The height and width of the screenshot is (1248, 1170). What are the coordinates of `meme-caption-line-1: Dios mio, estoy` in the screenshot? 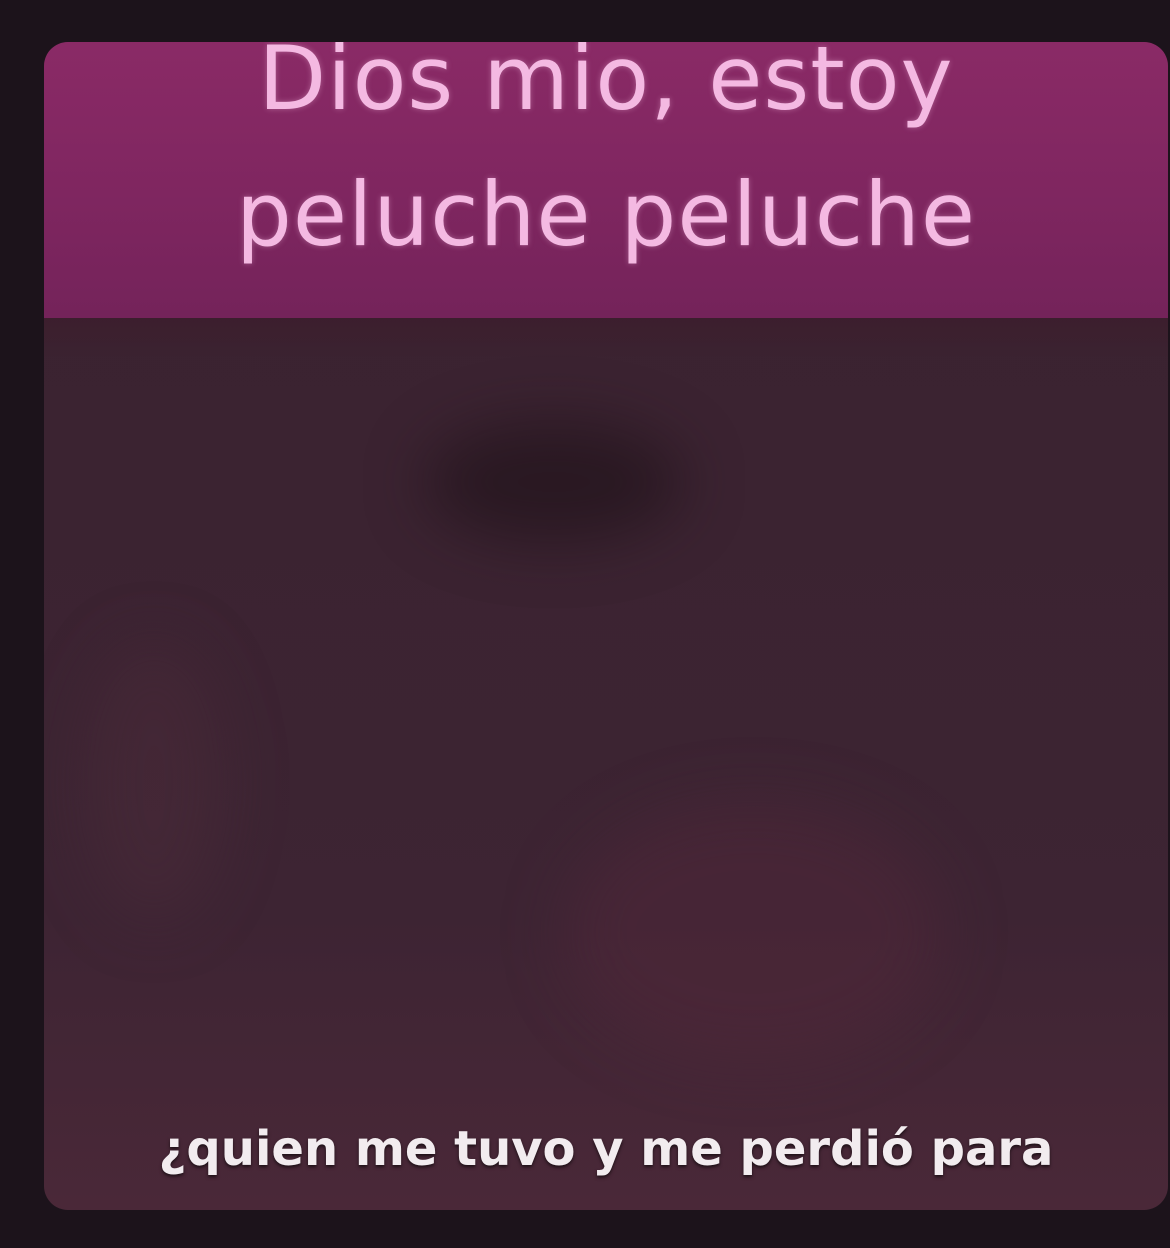 It's located at (606, 86).